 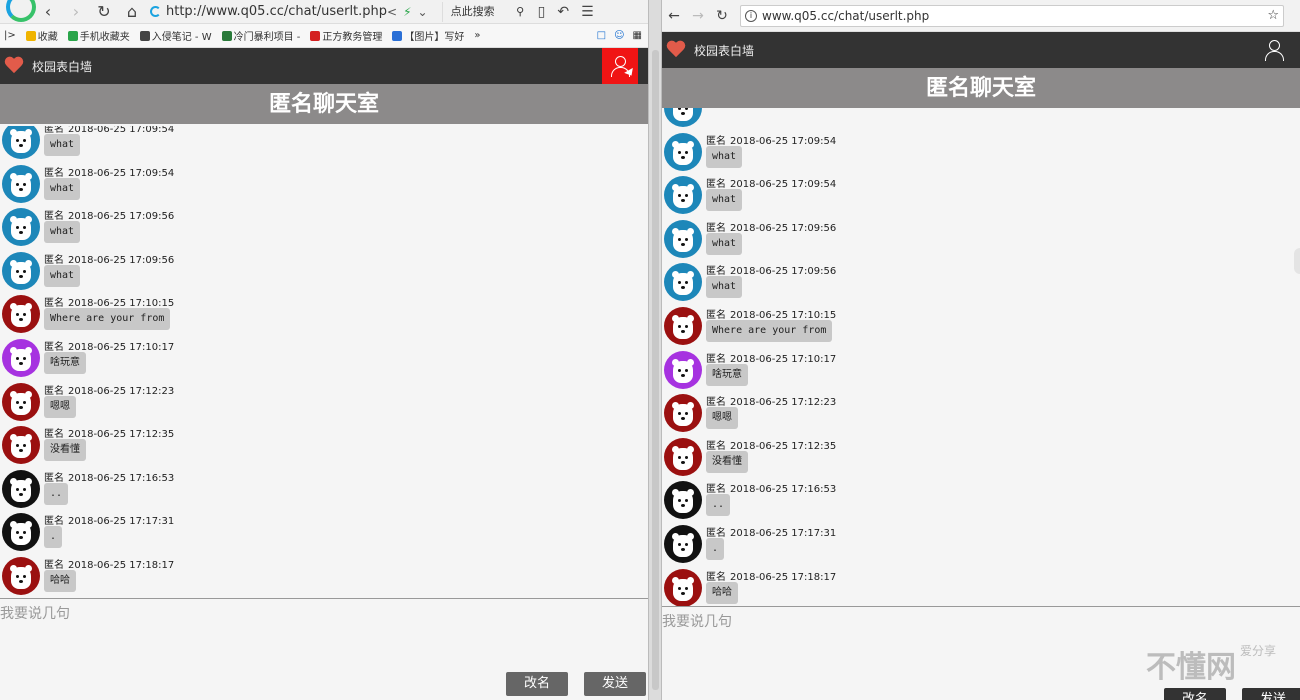 I want to click on back-arrow-icon: ←, so click(x=674, y=16).